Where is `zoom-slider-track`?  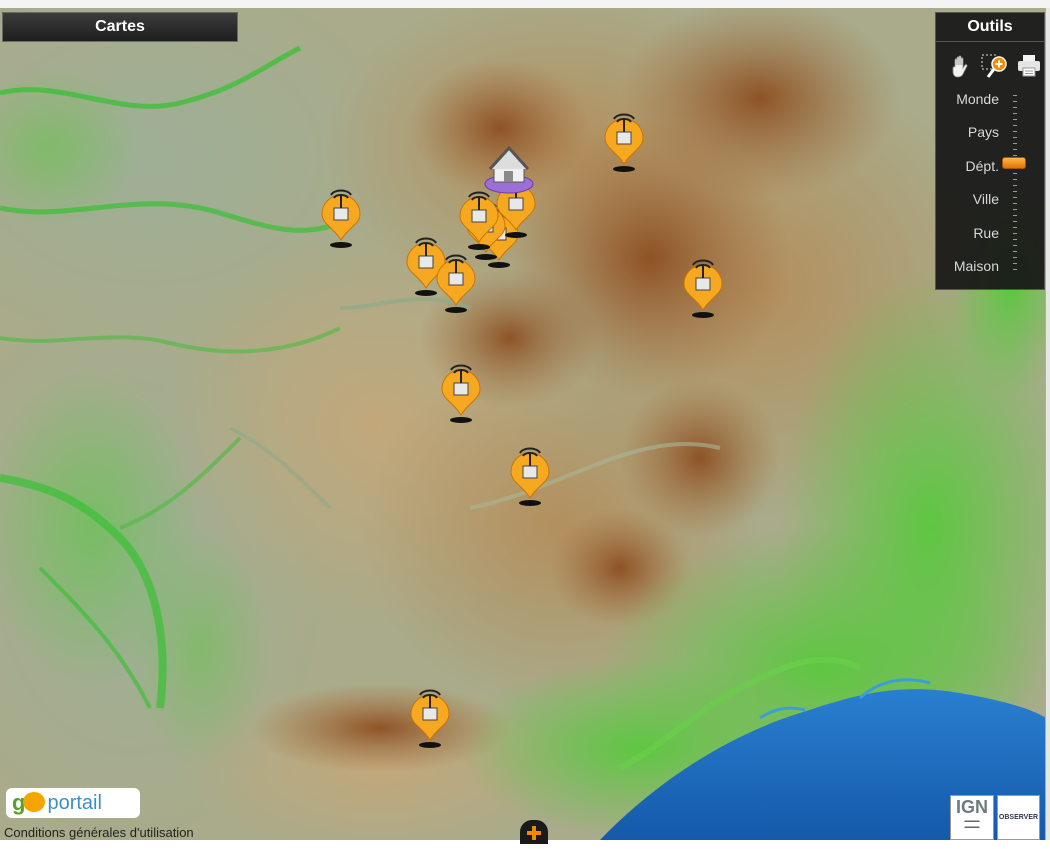
zoom-slider-track is located at coordinates (1015, 182).